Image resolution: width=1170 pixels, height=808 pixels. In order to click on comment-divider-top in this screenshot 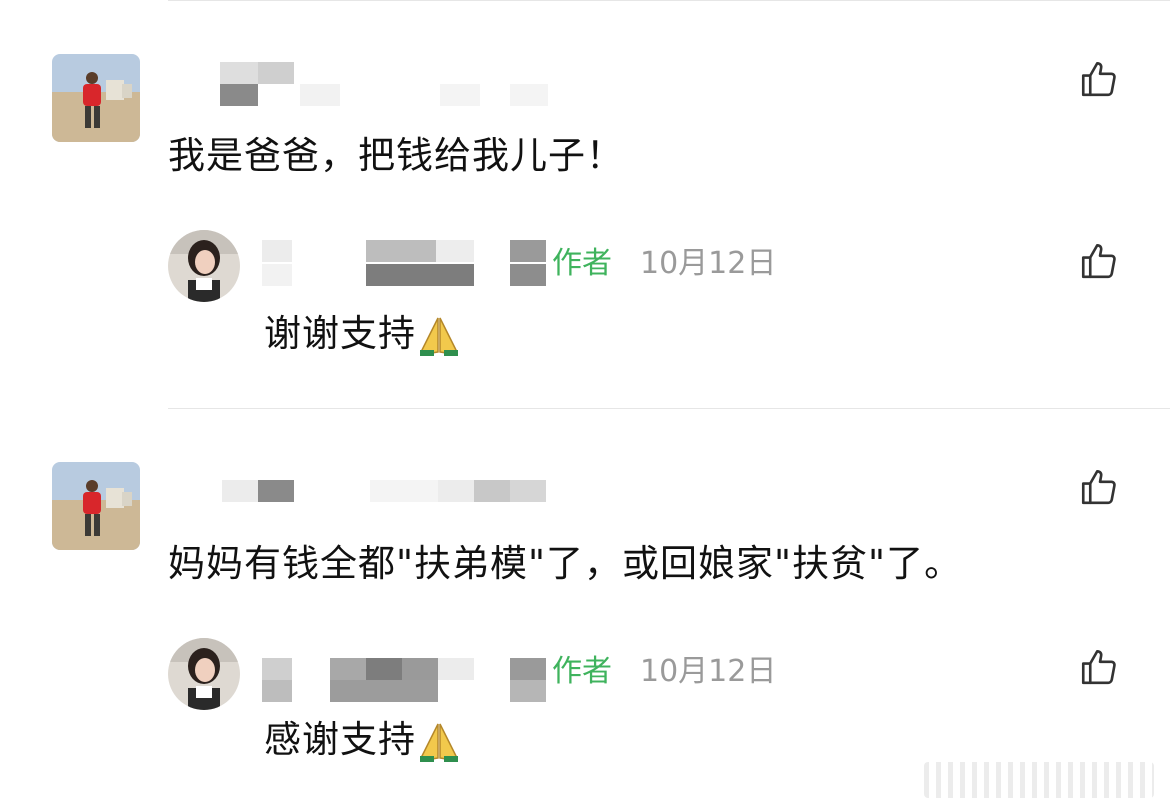, I will do `click(669, 0)`.